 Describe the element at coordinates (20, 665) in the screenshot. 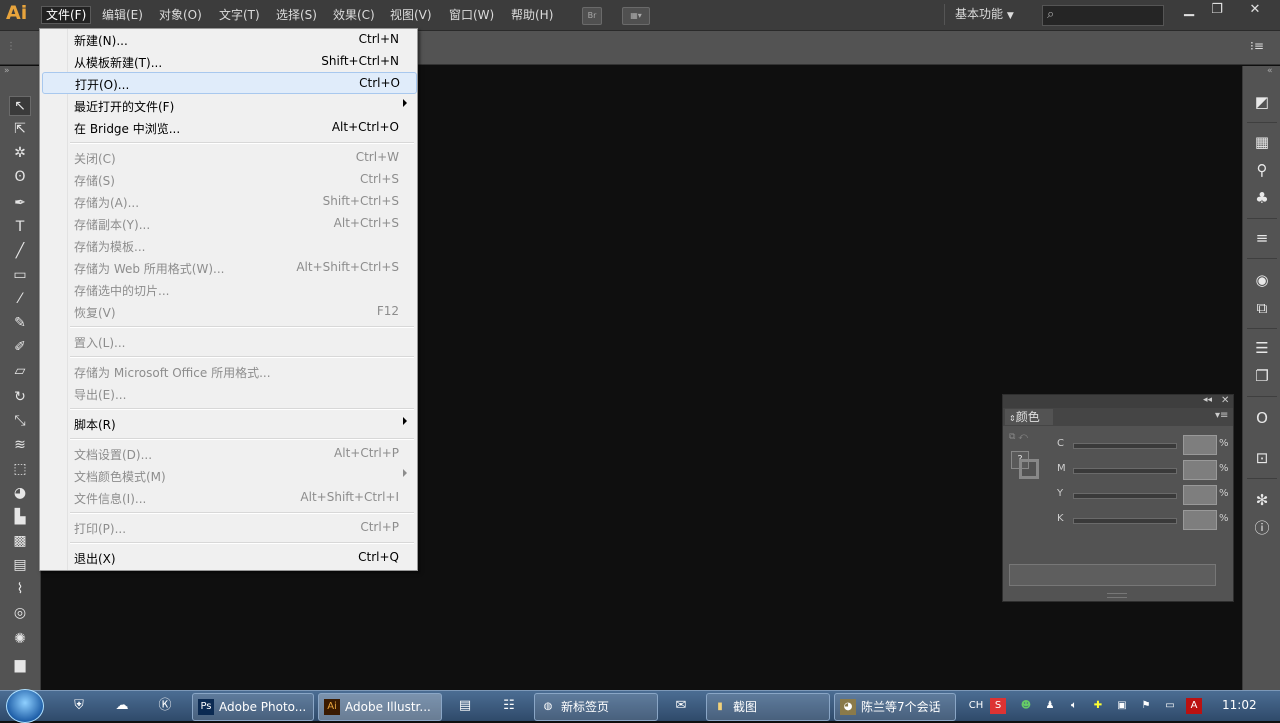

I see `column-graph-tool-icon: ▆` at that location.